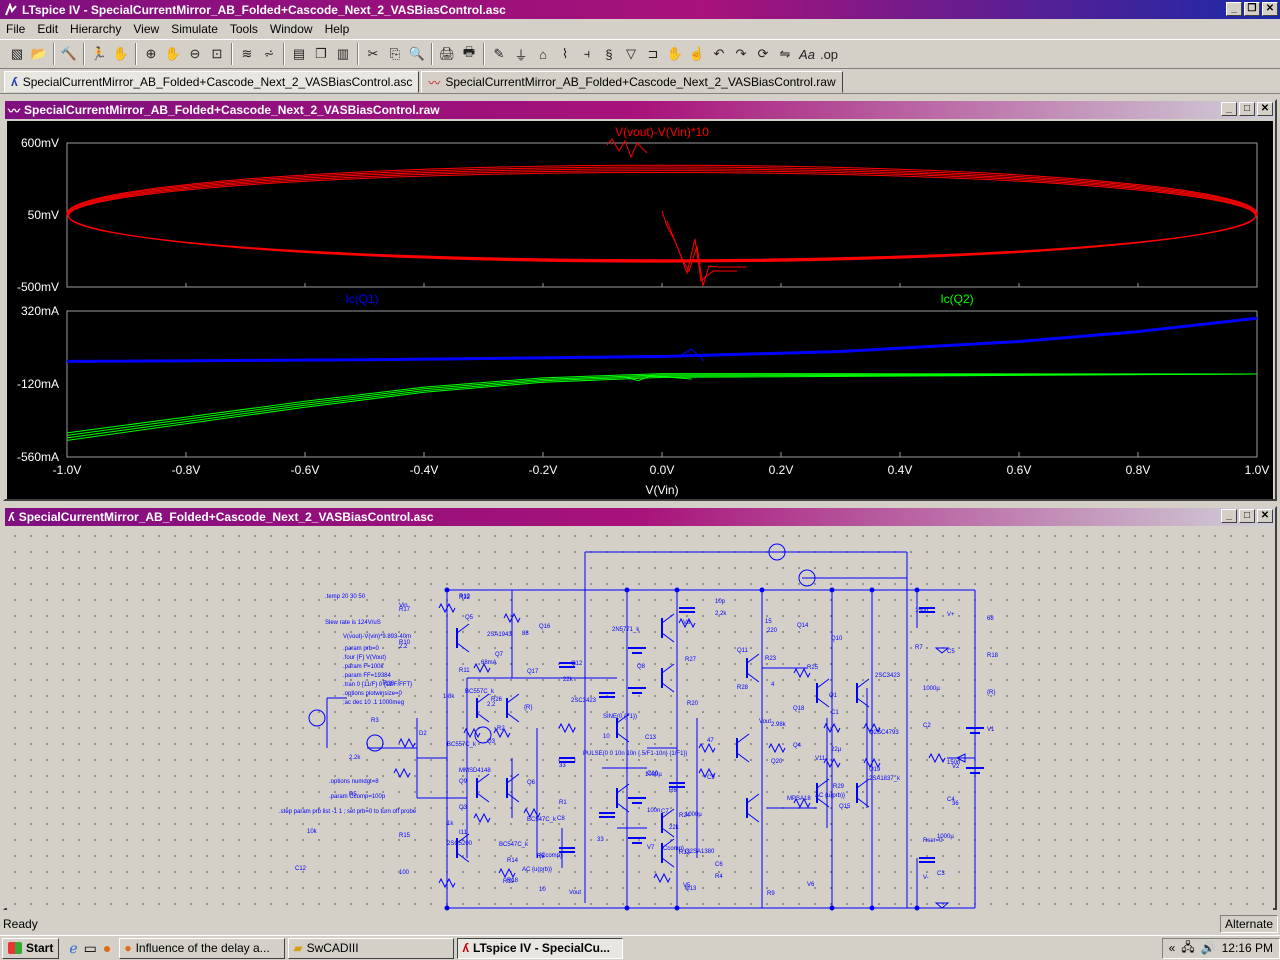 Image resolution: width=1280 pixels, height=960 pixels. I want to click on component-label: R6, so click(673, 791).